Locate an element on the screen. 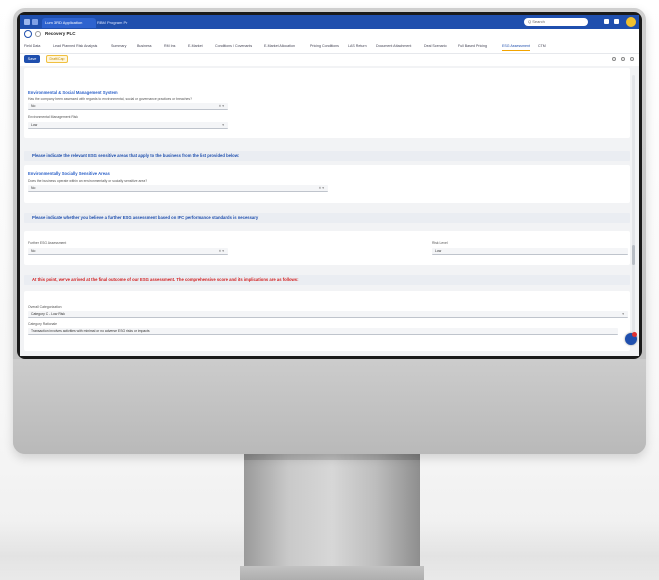  monitor-stand-base is located at coordinates (332, 573).